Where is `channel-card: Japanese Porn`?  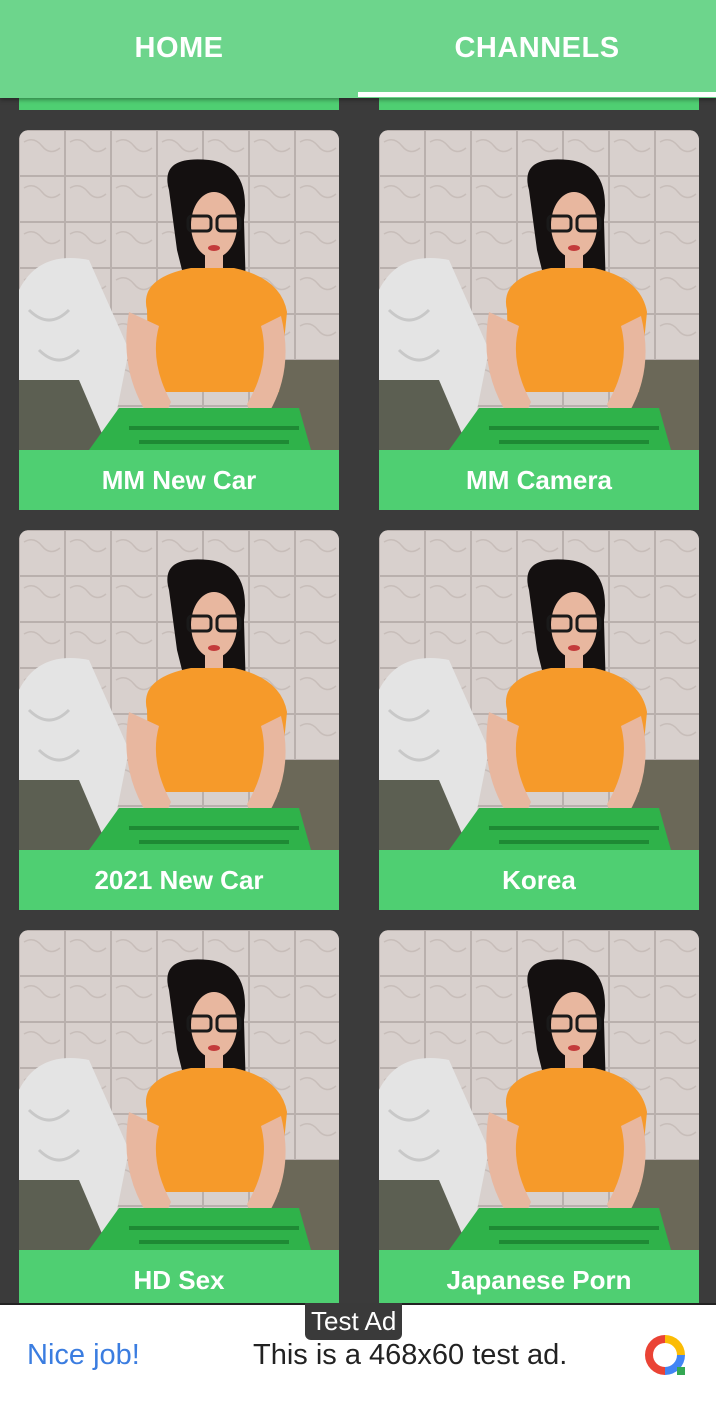 channel-card: Japanese Porn is located at coordinates (539, 1116).